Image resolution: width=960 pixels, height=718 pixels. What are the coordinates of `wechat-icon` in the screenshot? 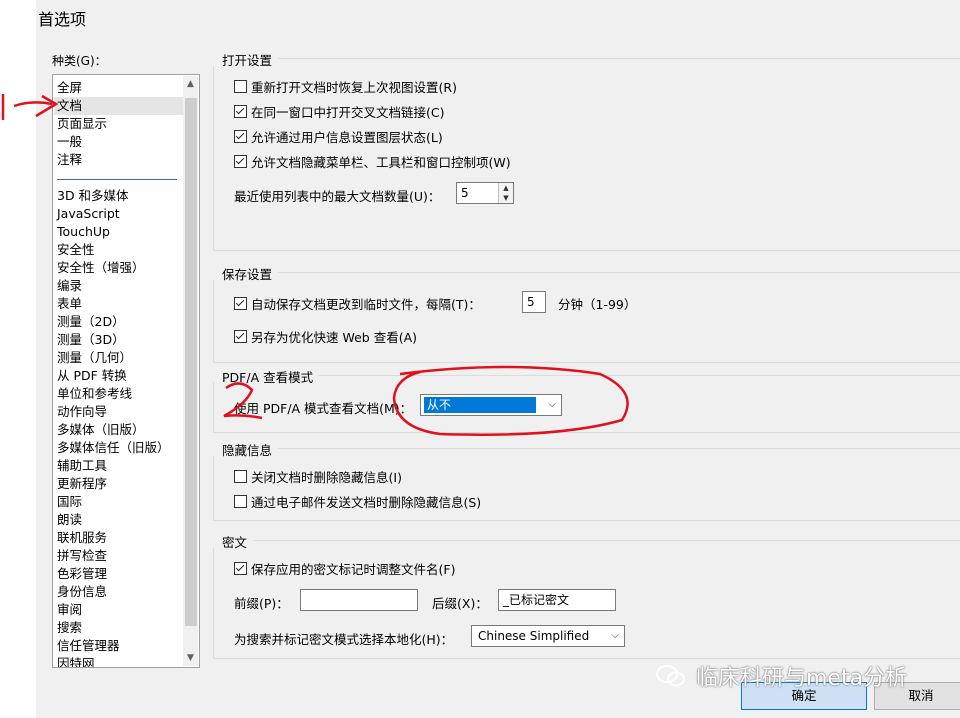 It's located at (670, 676).